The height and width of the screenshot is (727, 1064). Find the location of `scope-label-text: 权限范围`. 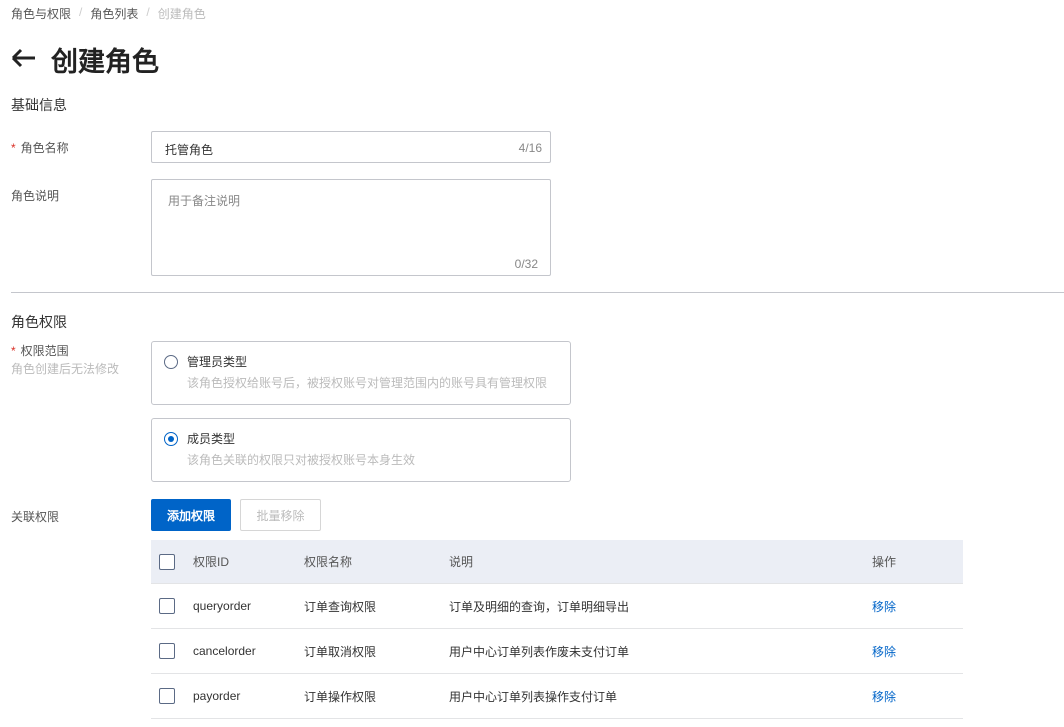

scope-label-text: 权限范围 is located at coordinates (44, 351).